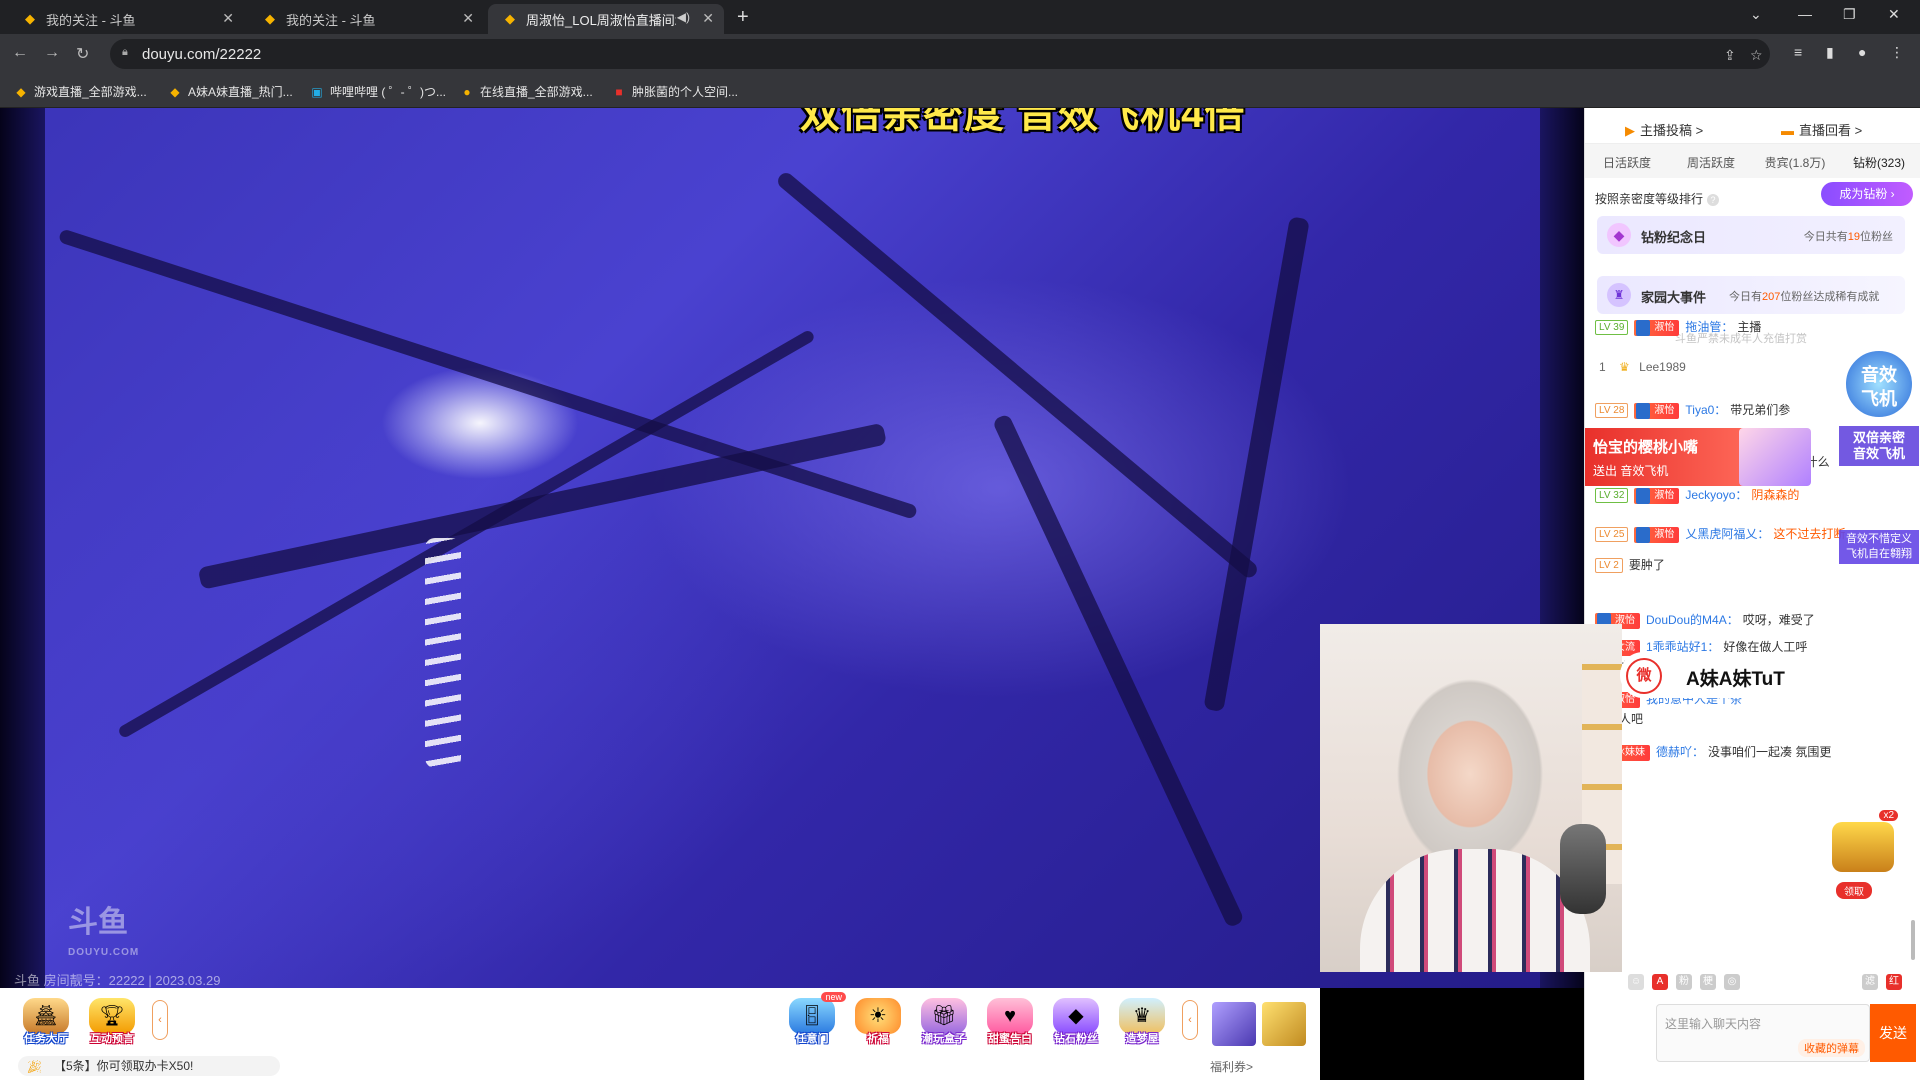 This screenshot has height=1080, width=1920. What do you see at coordinates (1830, 52) in the screenshot?
I see `side-panel-icon: ▮` at bounding box center [1830, 52].